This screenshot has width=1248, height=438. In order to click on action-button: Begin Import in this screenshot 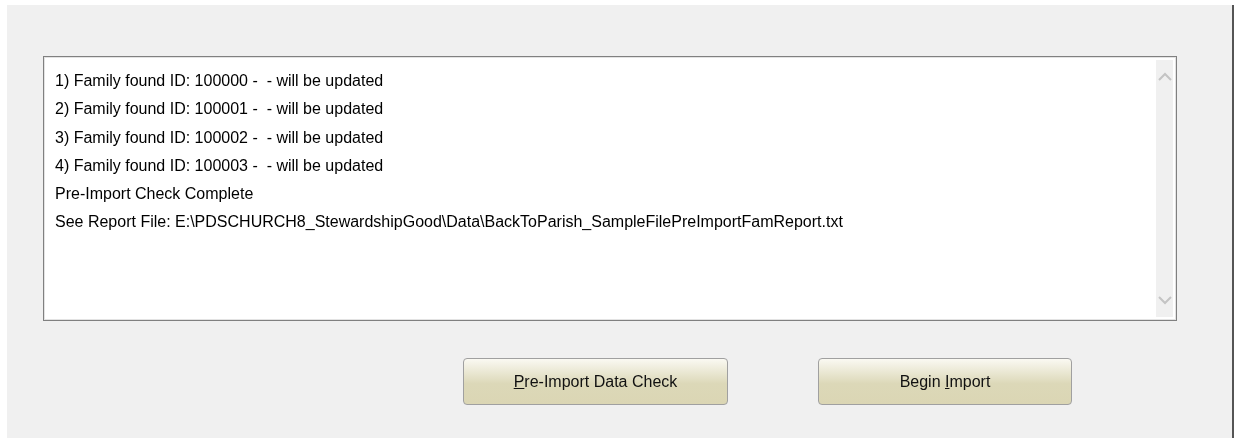, I will do `click(945, 381)`.